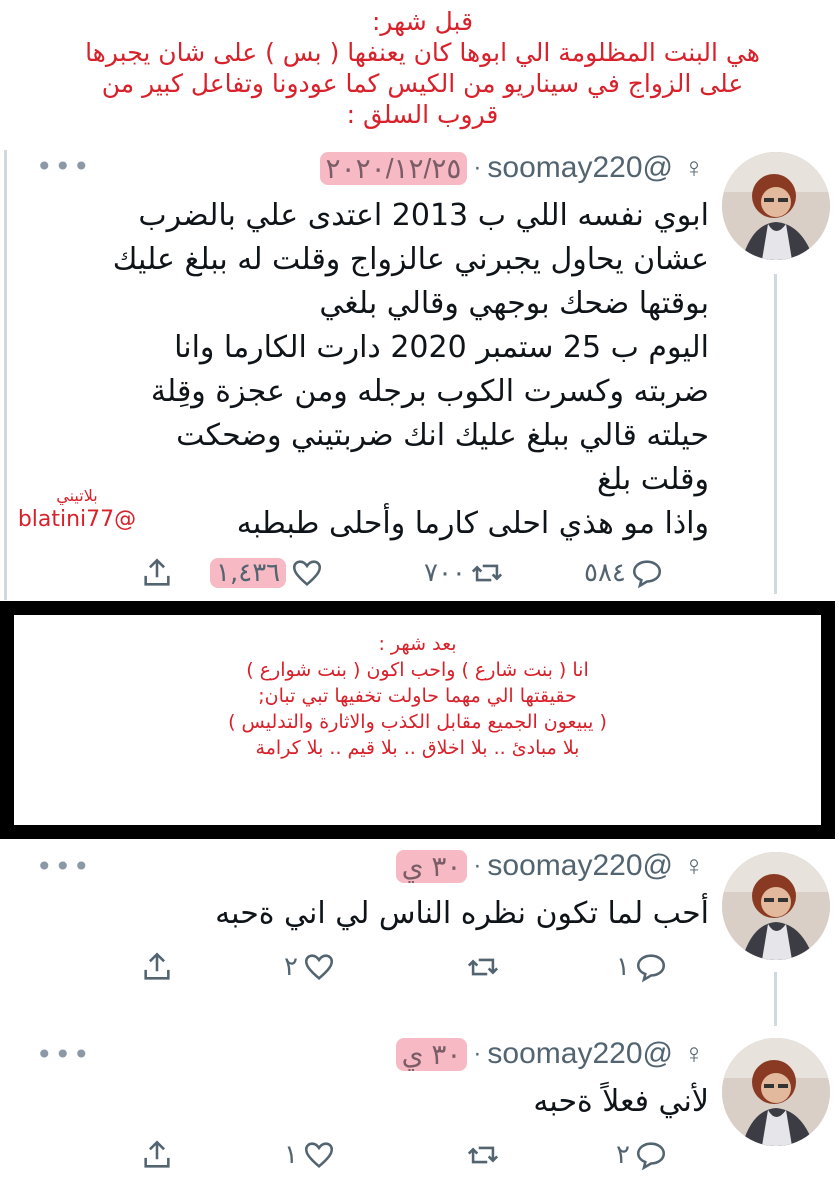 The height and width of the screenshot is (1200, 839). I want to click on tweet-date: ٢٠٢٠/١٢/٢٥, so click(393, 168).